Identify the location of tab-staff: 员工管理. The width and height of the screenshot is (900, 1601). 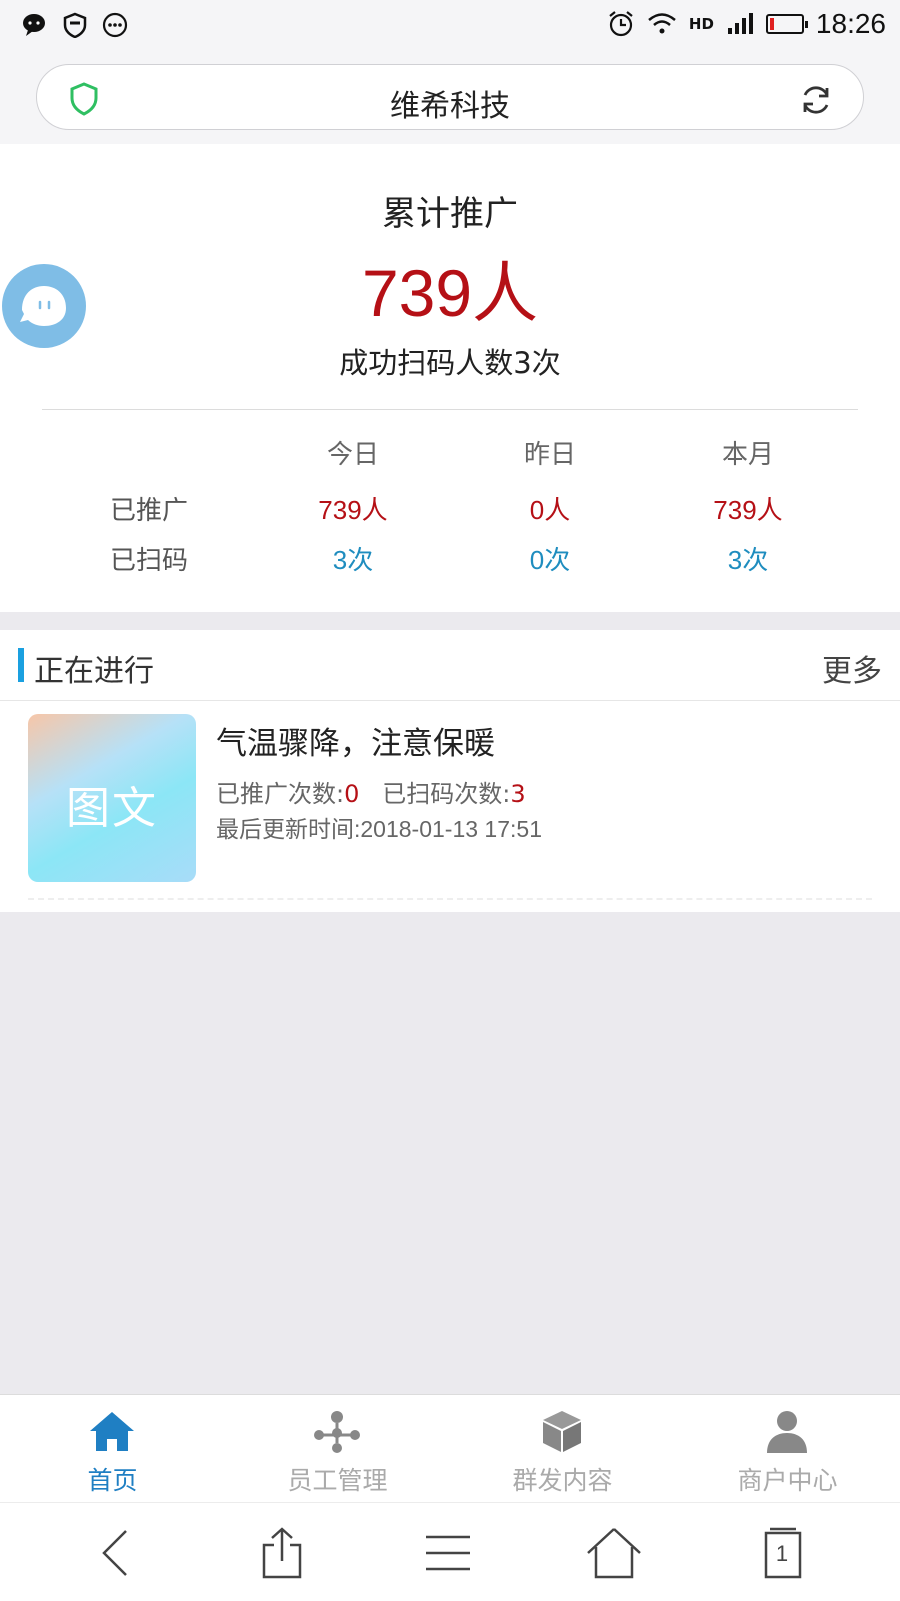
(337, 1449).